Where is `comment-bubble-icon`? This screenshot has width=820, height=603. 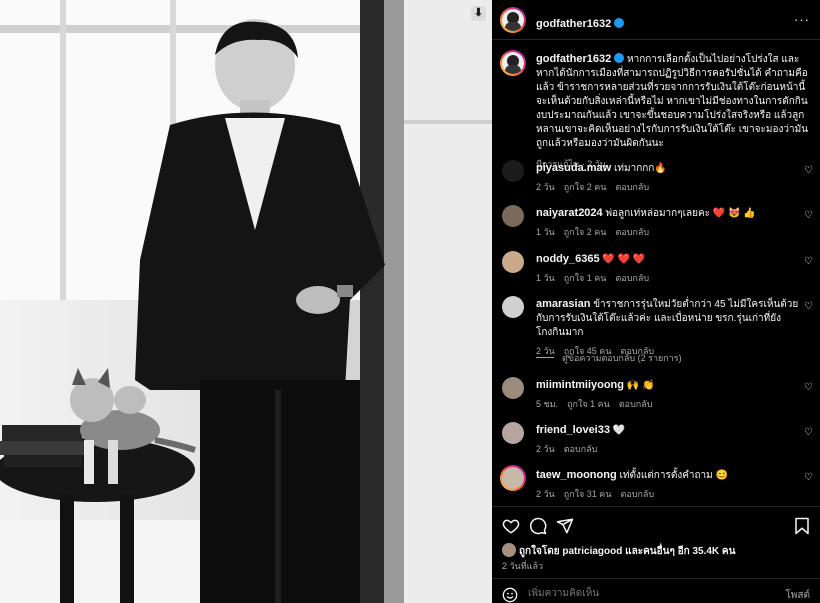
comment-bubble-icon is located at coordinates (538, 526).